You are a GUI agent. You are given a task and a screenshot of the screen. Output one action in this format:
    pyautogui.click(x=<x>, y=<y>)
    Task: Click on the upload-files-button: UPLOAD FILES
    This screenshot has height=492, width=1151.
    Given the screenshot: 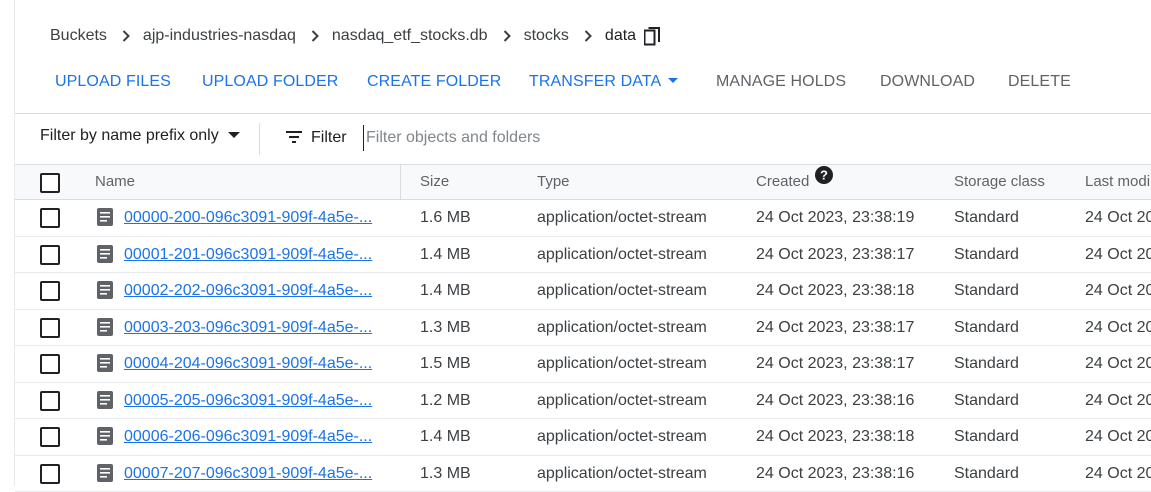 What is the action you would take?
    pyautogui.click(x=113, y=82)
    